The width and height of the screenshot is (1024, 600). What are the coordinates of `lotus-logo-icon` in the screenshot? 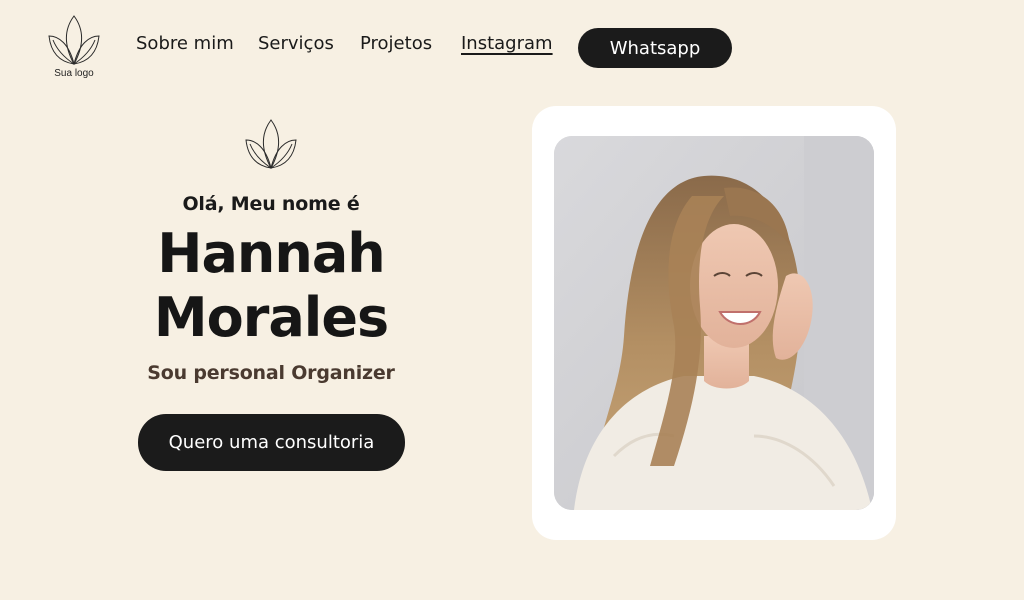 It's located at (74, 40).